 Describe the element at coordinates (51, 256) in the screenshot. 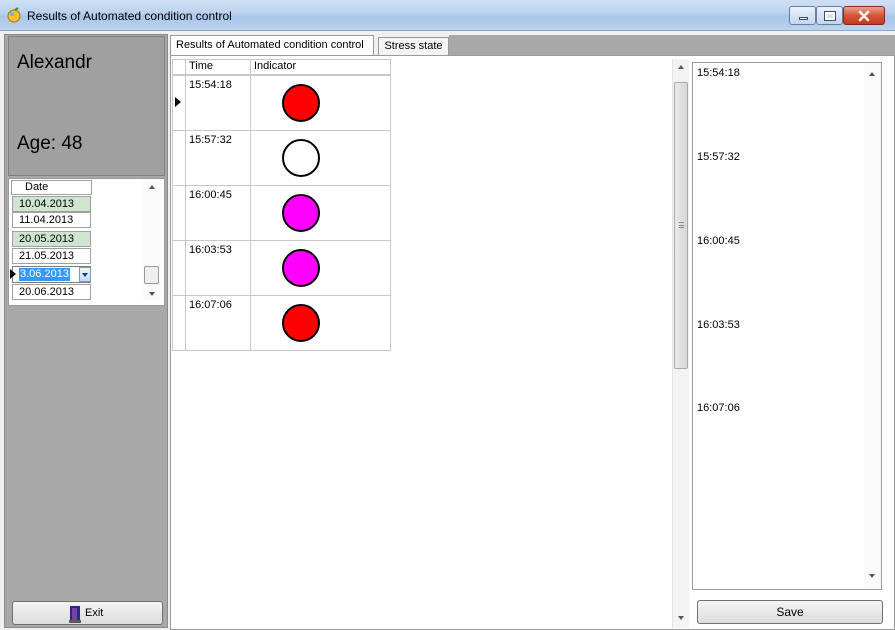

I see `date-row: 21.05.2013` at that location.